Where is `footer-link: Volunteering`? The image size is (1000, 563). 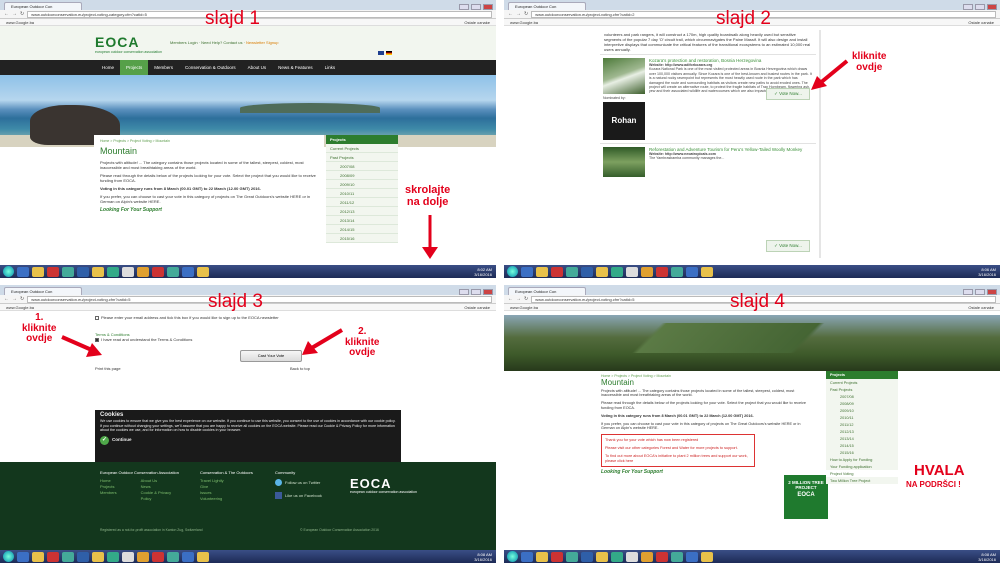 footer-link: Volunteering is located at coordinates (226, 499).